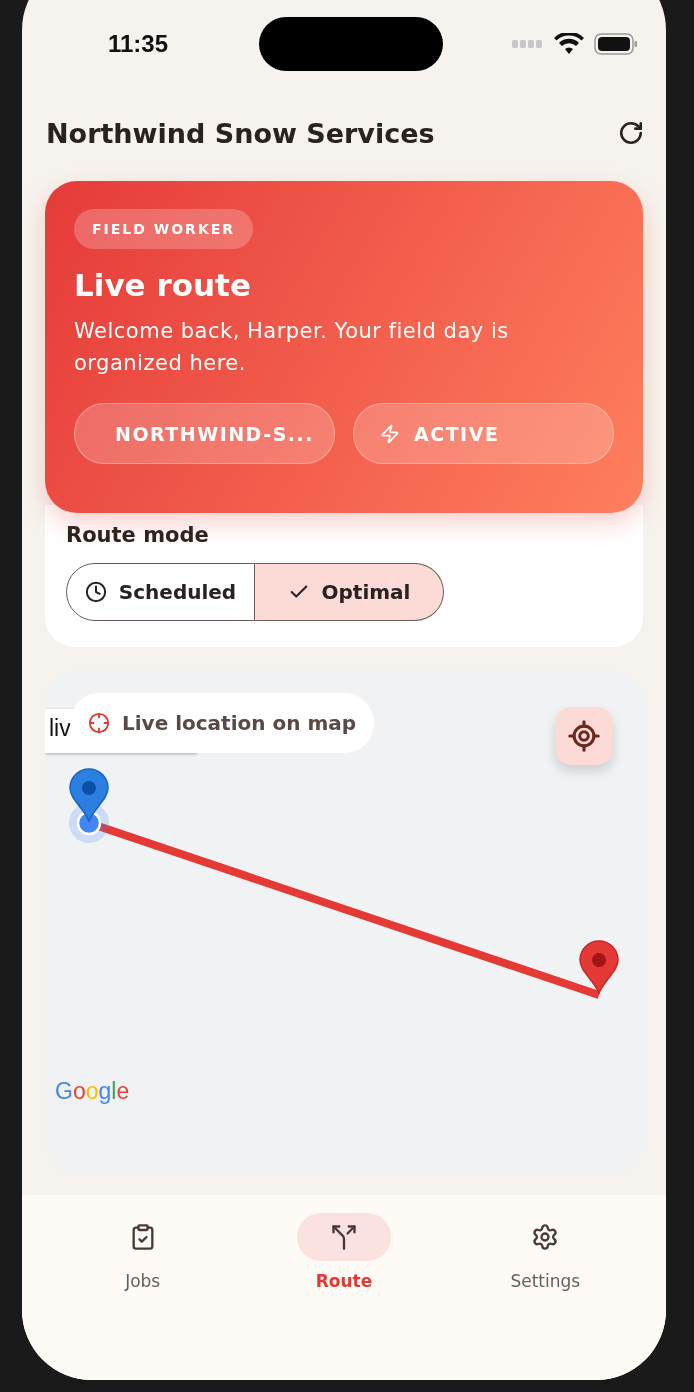 The image size is (694, 1392). Describe the element at coordinates (164, 229) in the screenshot. I see `role-badge: FIELD WORKER` at that location.